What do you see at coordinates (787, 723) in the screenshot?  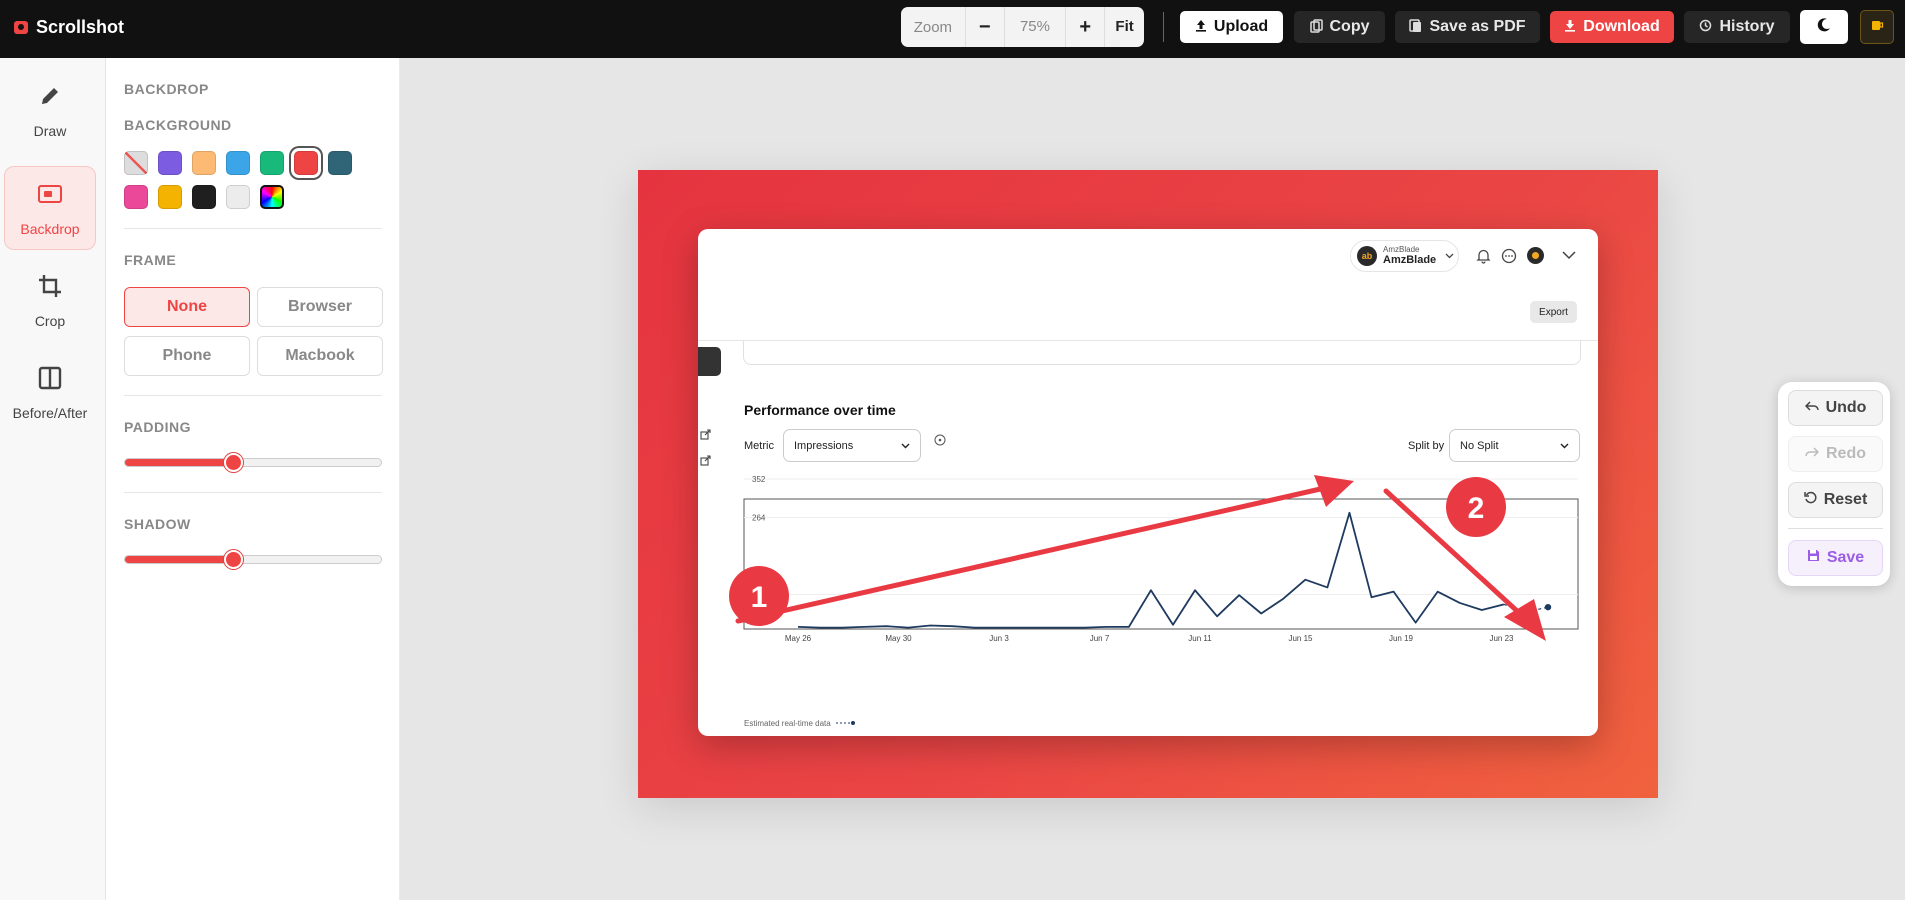 I see `footnote-text: Estimated real-time data` at bounding box center [787, 723].